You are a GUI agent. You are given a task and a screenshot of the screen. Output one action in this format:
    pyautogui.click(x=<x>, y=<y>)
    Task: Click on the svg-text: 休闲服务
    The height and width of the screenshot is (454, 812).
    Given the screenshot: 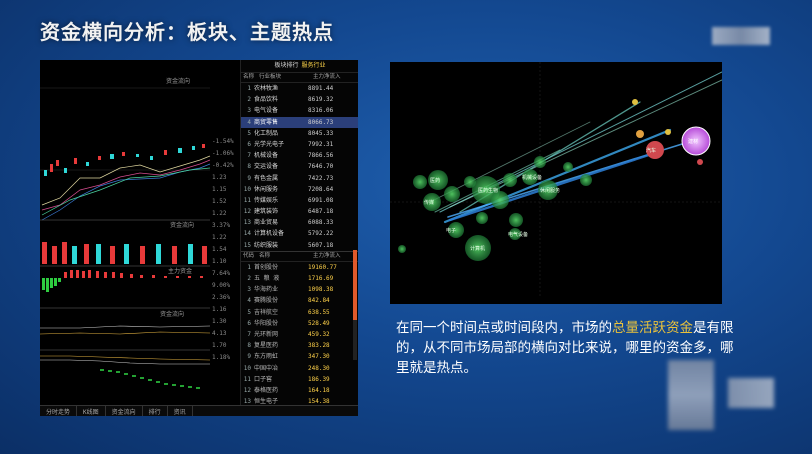 What is the action you would take?
    pyautogui.click(x=550, y=190)
    